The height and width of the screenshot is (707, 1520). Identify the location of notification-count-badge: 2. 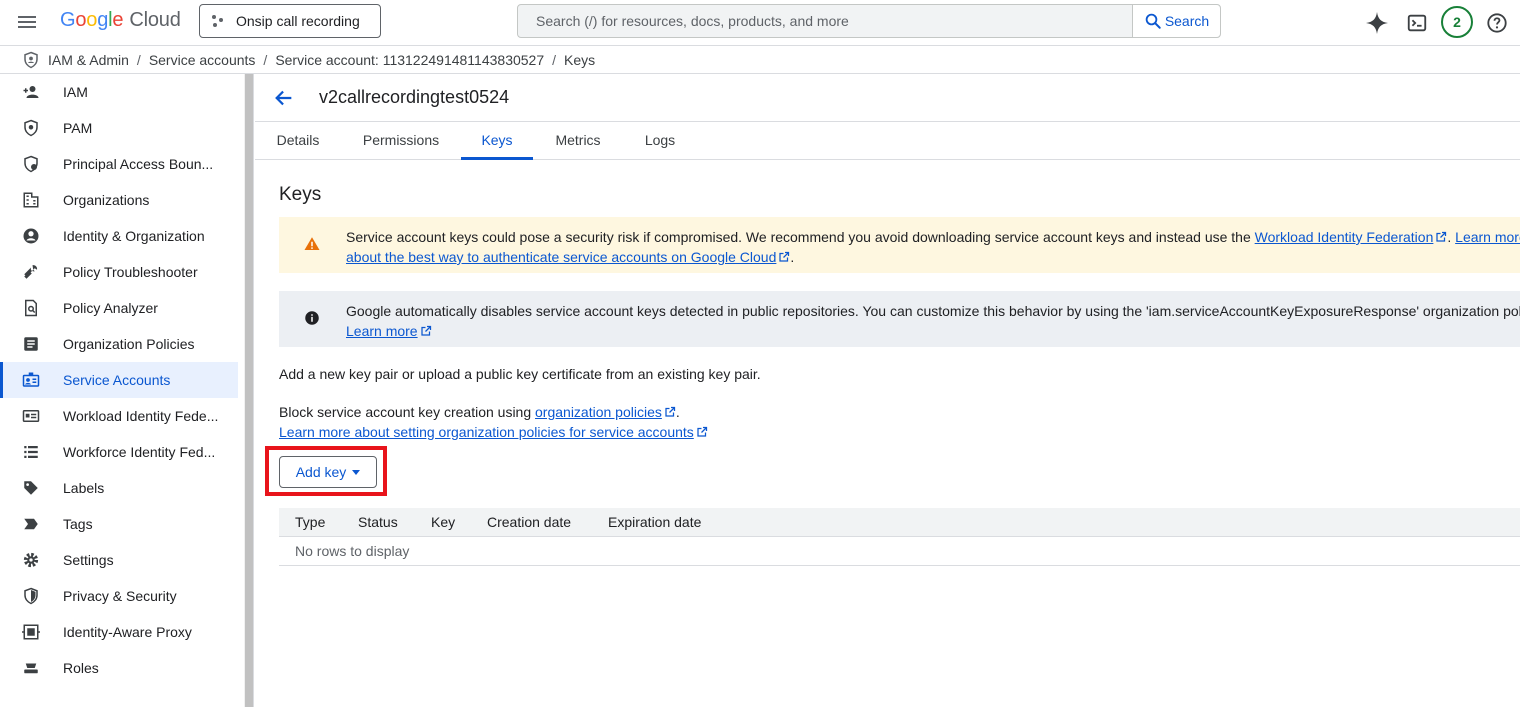
(1457, 22).